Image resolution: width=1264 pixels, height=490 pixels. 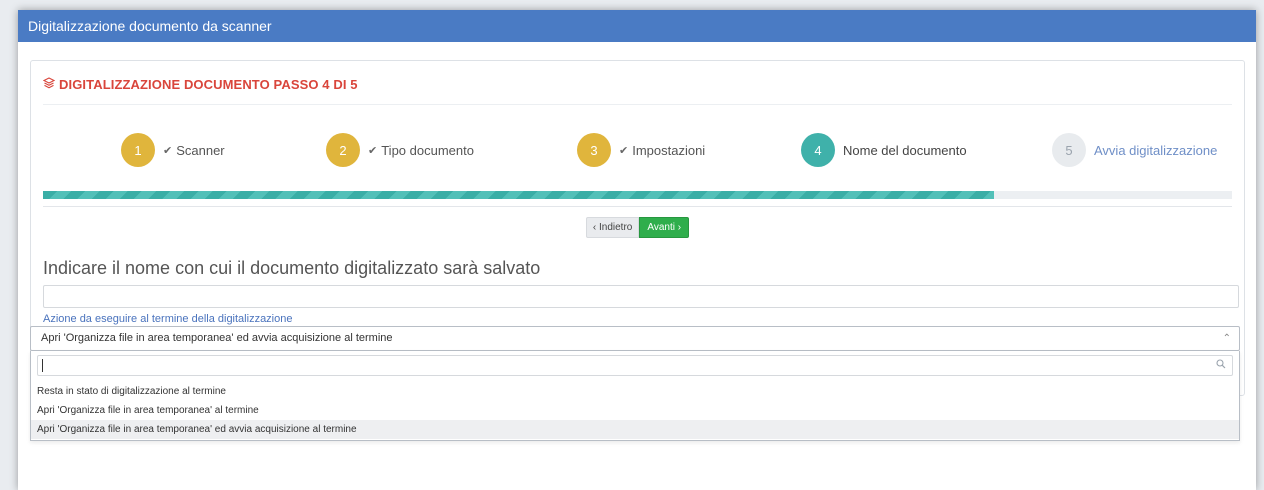 What do you see at coordinates (138, 150) in the screenshot?
I see `step-number: 1` at bounding box center [138, 150].